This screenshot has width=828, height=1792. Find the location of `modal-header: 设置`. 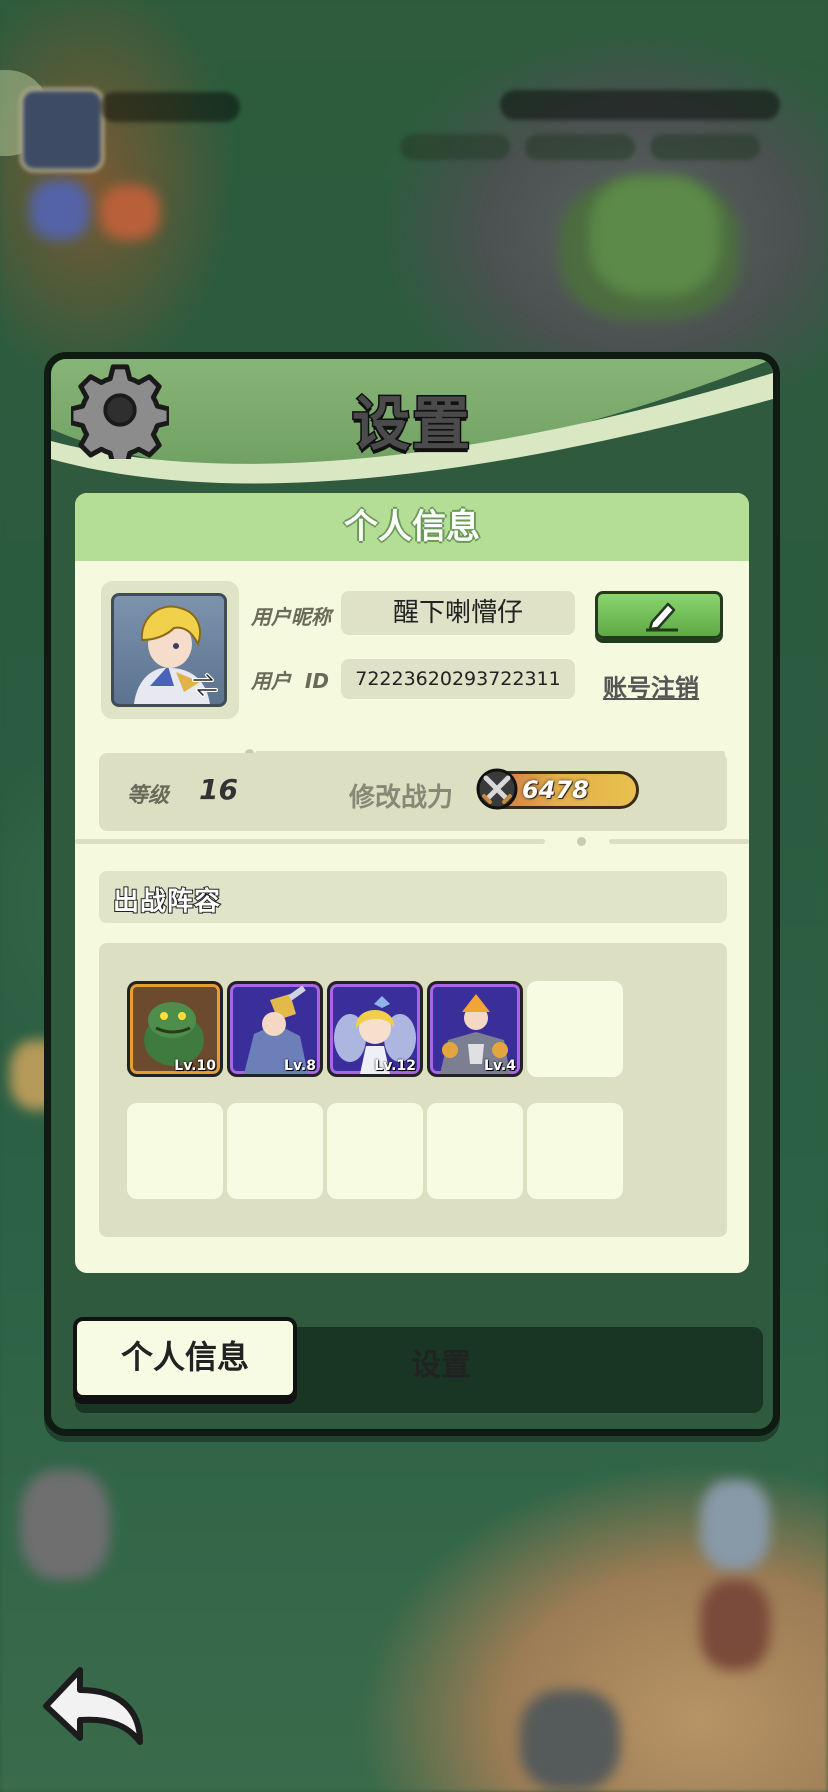

modal-header: 设置 is located at coordinates (412, 424).